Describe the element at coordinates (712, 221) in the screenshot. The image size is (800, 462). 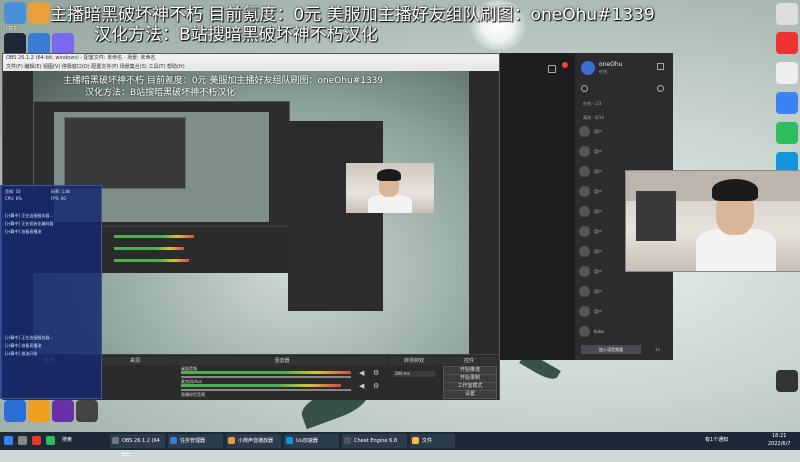
I see `webcam-feed` at that location.